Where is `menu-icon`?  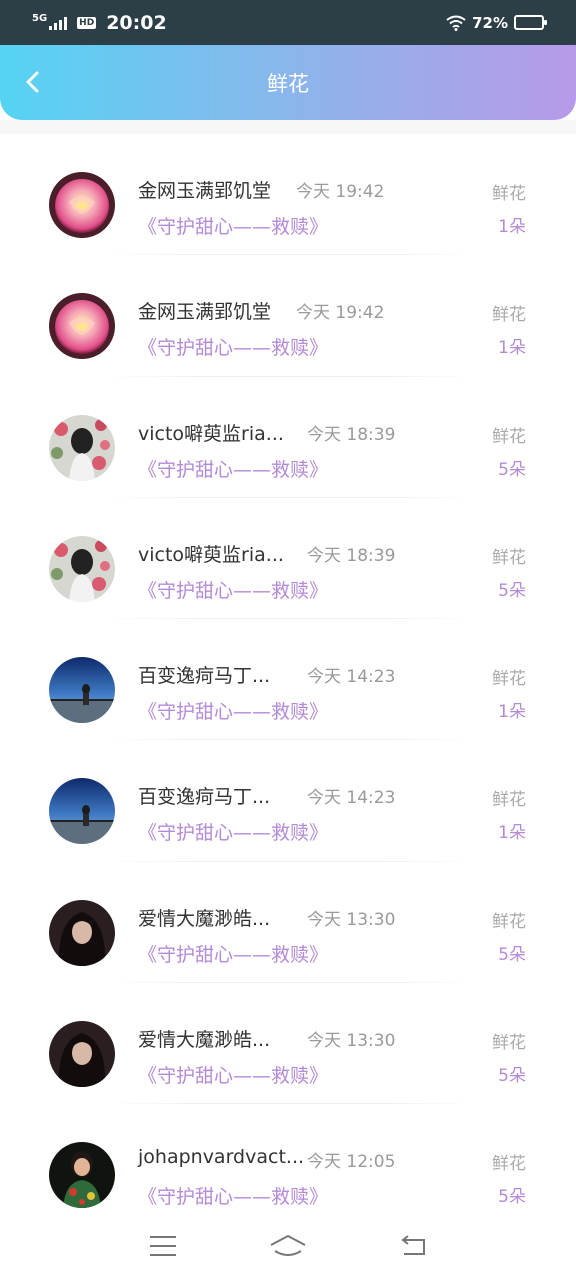 menu-icon is located at coordinates (162, 1246).